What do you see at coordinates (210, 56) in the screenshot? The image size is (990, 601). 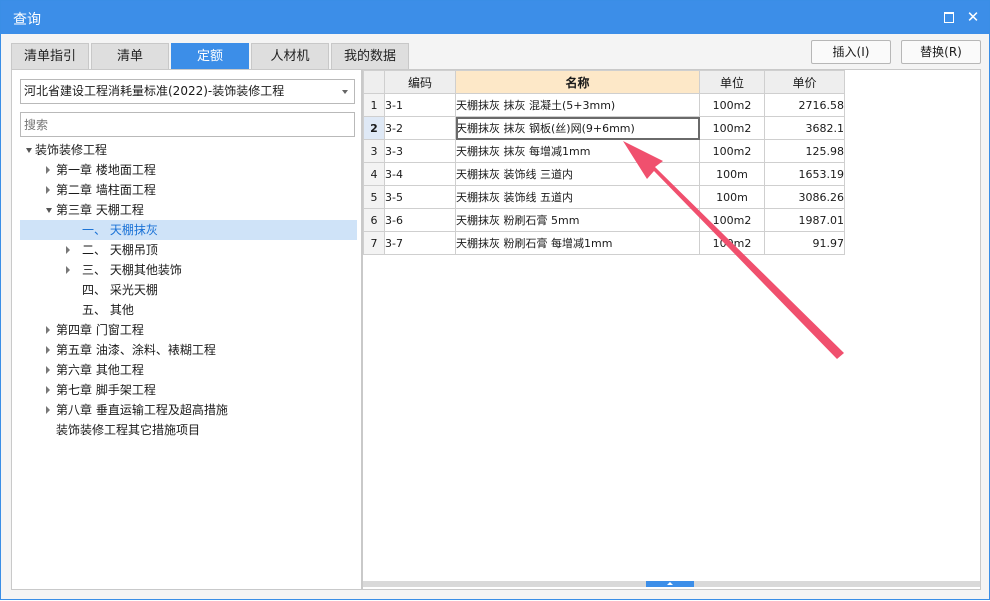 I see `tab-quota: 定额` at bounding box center [210, 56].